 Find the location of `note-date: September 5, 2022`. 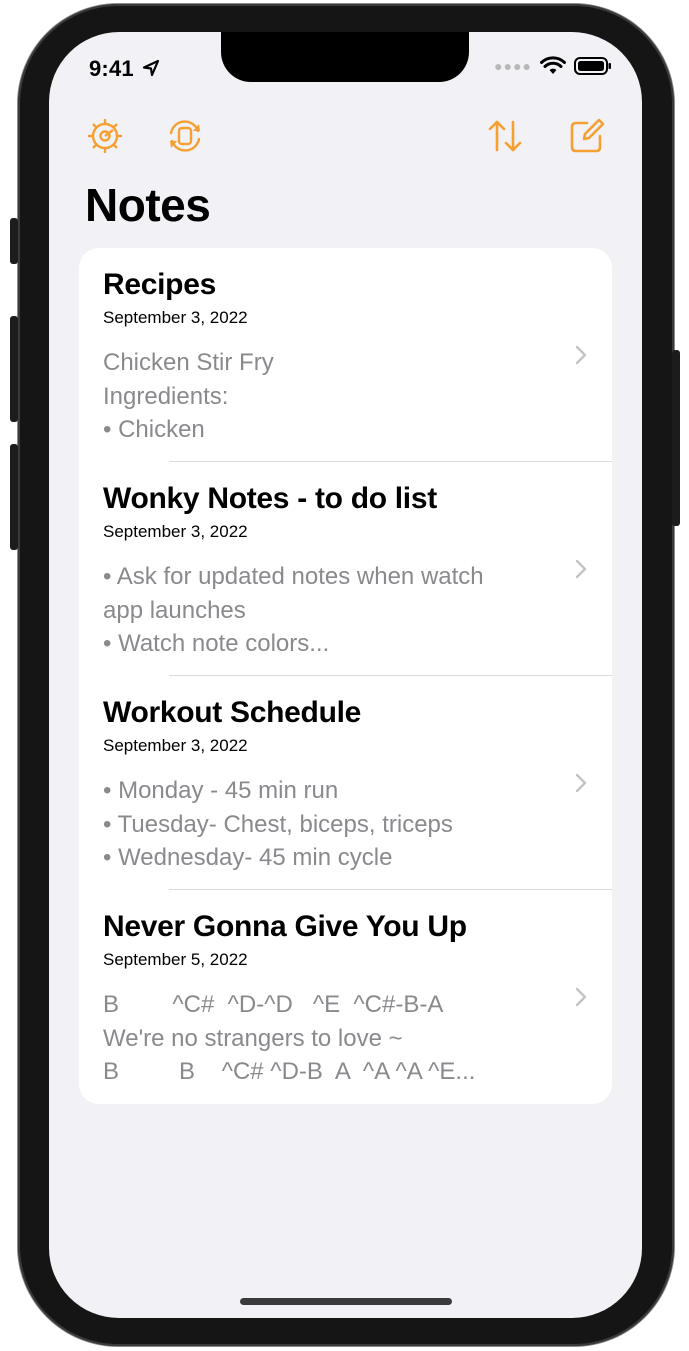

note-date: September 5, 2022 is located at coordinates (175, 959).